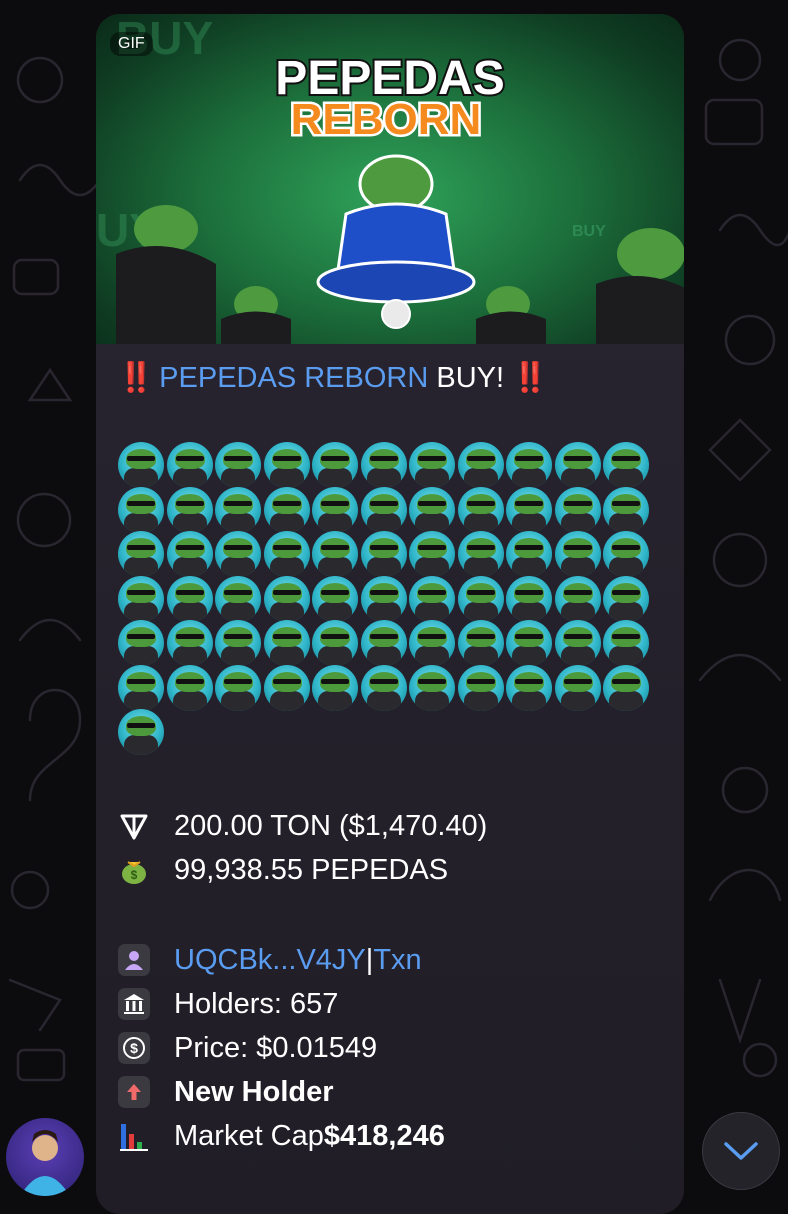 Image resolution: width=788 pixels, height=1214 pixels. I want to click on token-link: PEPEDAS REBORN, so click(293, 378).